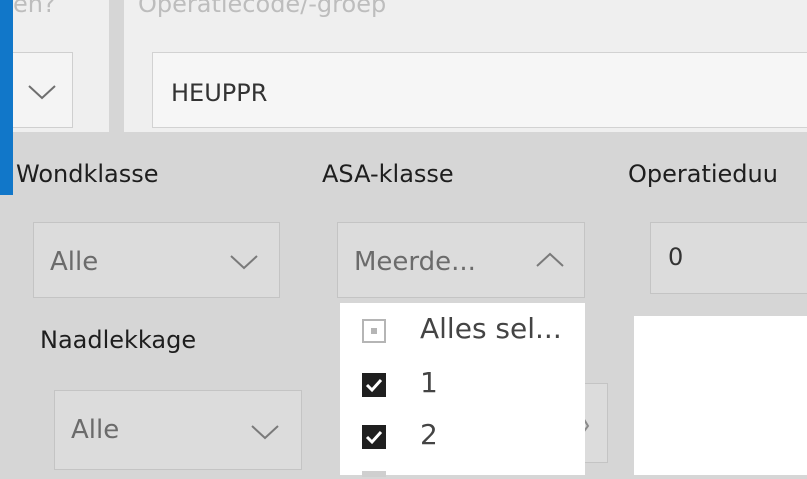 This screenshot has width=807, height=479. What do you see at coordinates (95, 430) in the screenshot?
I see `naadlekkage-value: Alle` at bounding box center [95, 430].